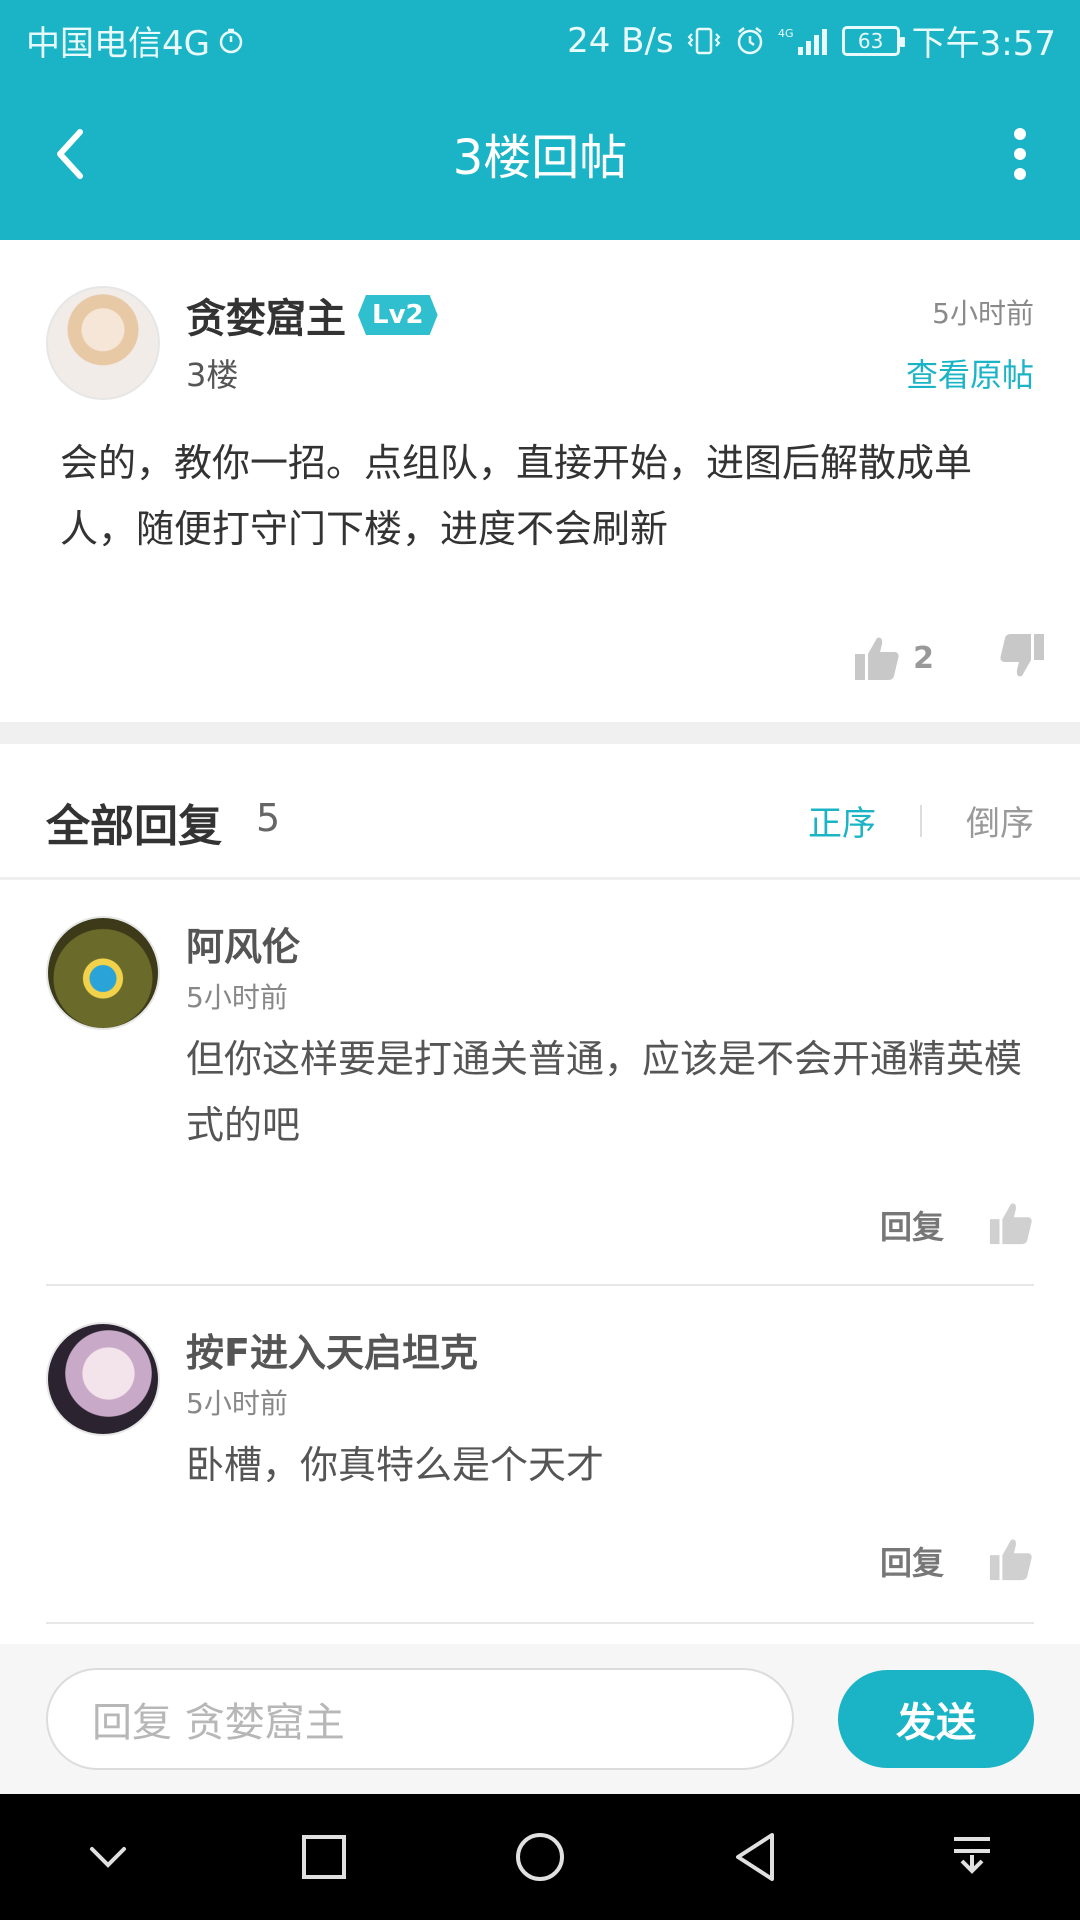 The width and height of the screenshot is (1080, 1920). What do you see at coordinates (750, 41) in the screenshot?
I see `alarm-icon` at bounding box center [750, 41].